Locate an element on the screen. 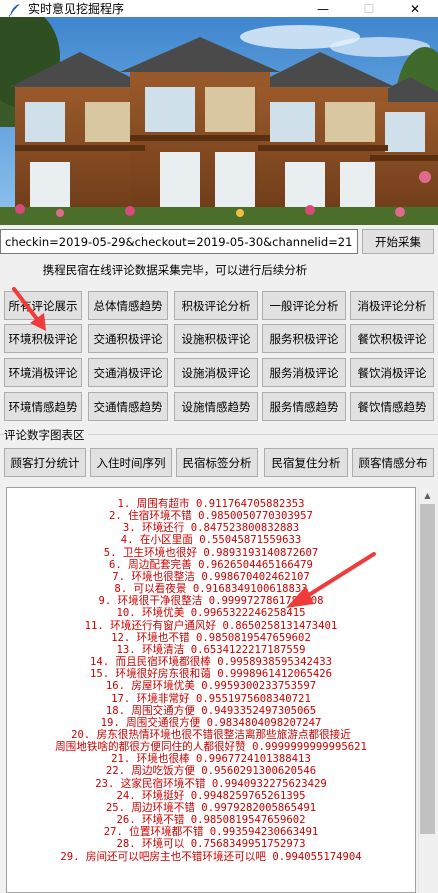 This screenshot has width=438, height=893. result-line: 19. 周围交通很方便 0.9834804098207247 is located at coordinates (211, 722).